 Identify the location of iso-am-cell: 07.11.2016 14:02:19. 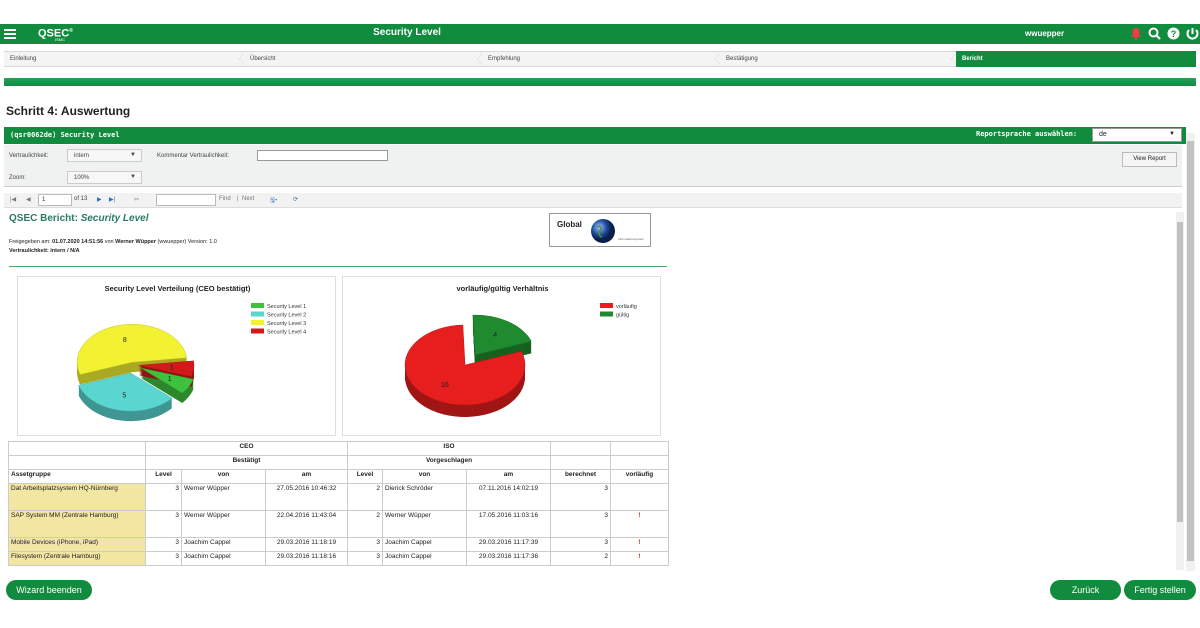
(508, 497).